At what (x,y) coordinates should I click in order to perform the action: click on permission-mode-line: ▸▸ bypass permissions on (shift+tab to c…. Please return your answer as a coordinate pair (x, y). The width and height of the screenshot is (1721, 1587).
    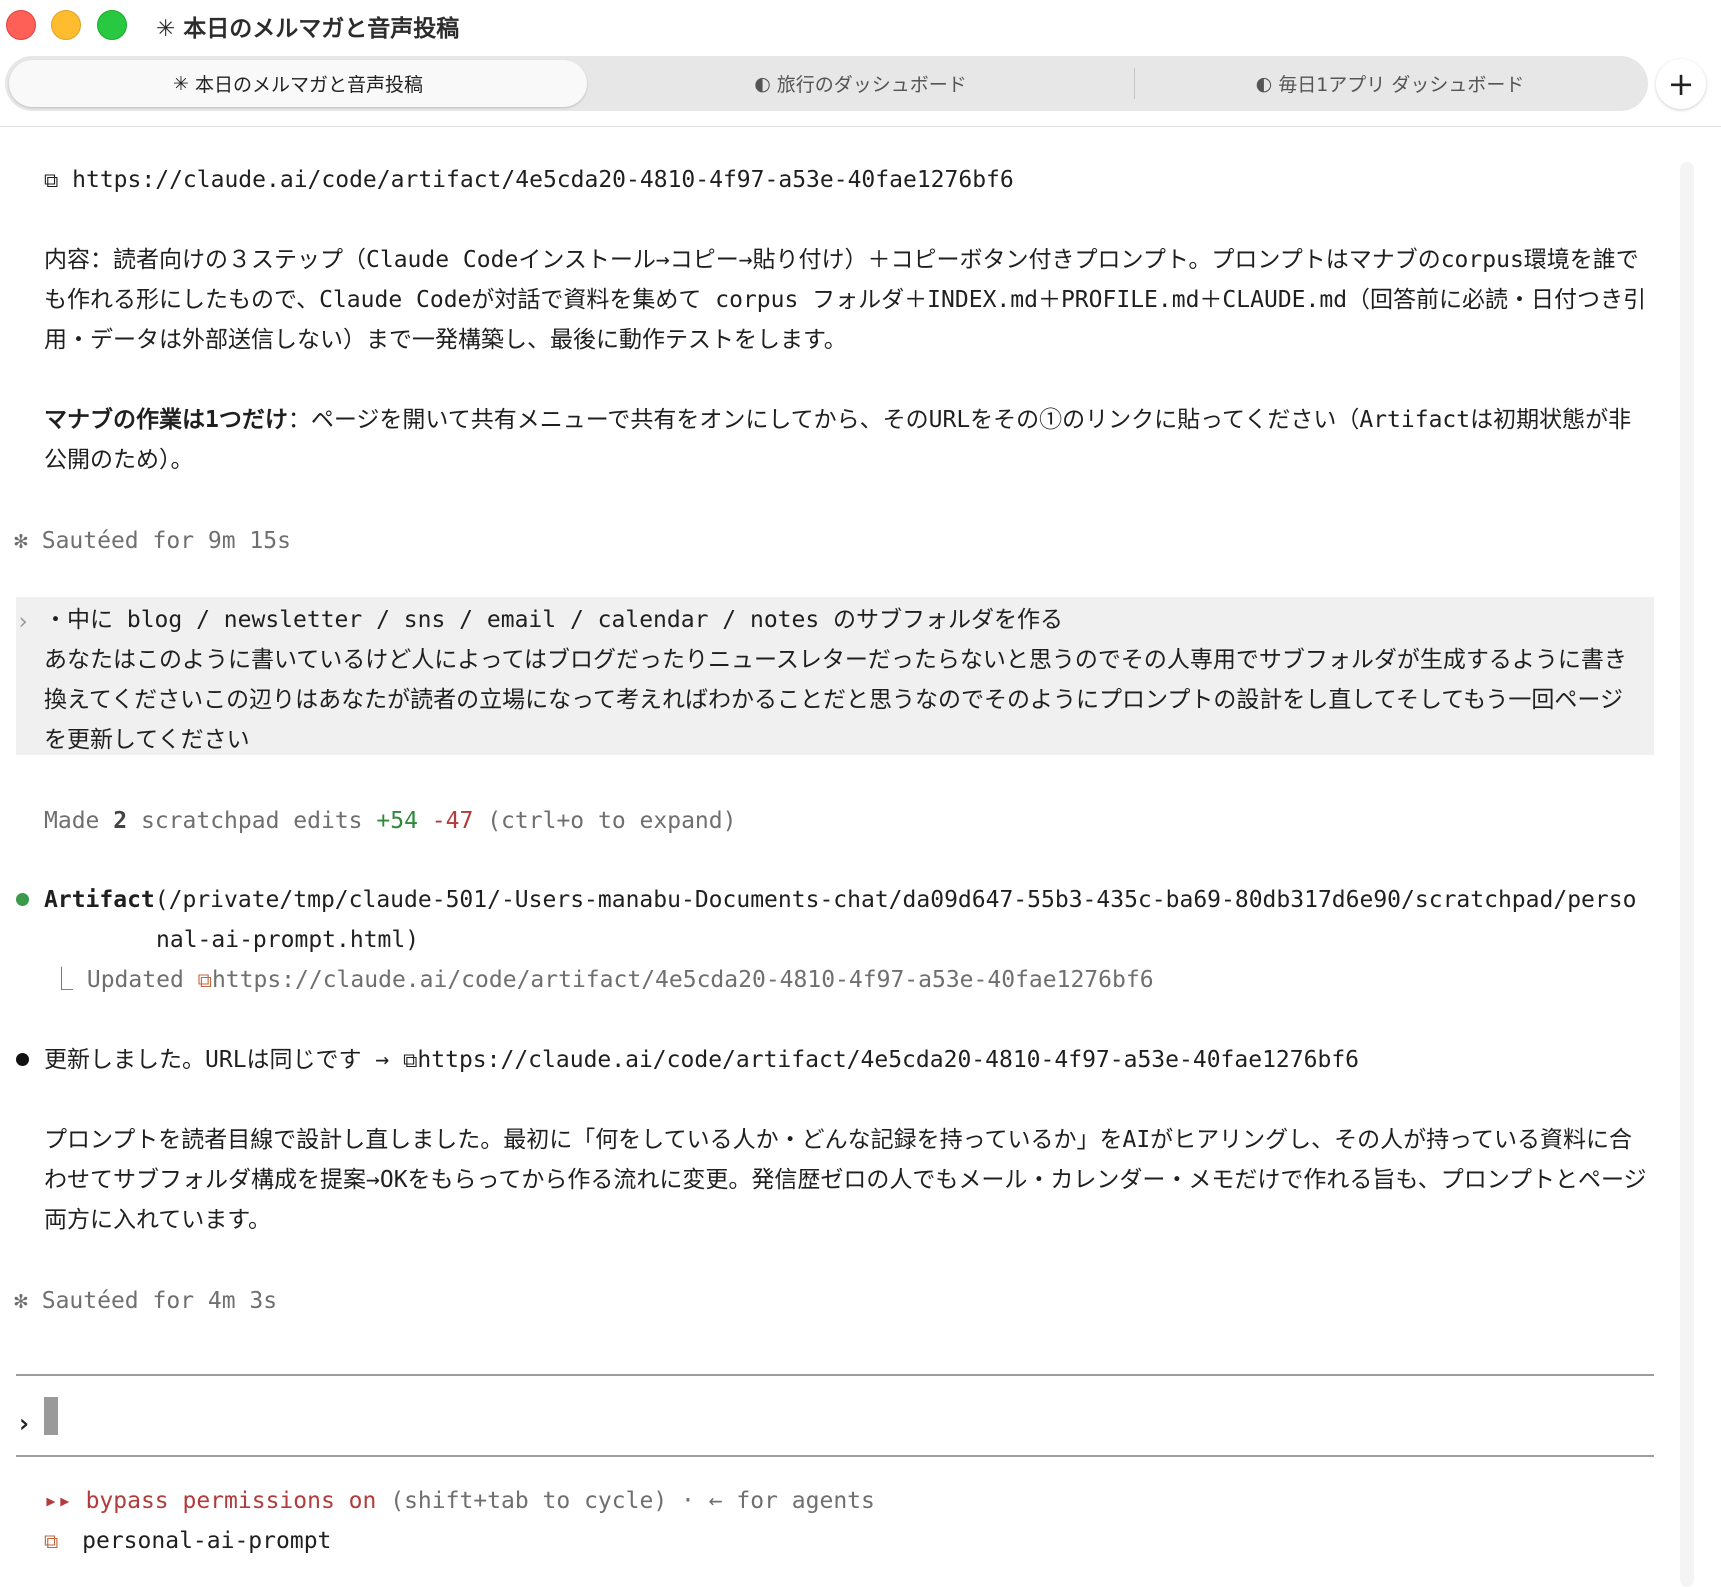
    Looking at the image, I should click on (459, 1501).